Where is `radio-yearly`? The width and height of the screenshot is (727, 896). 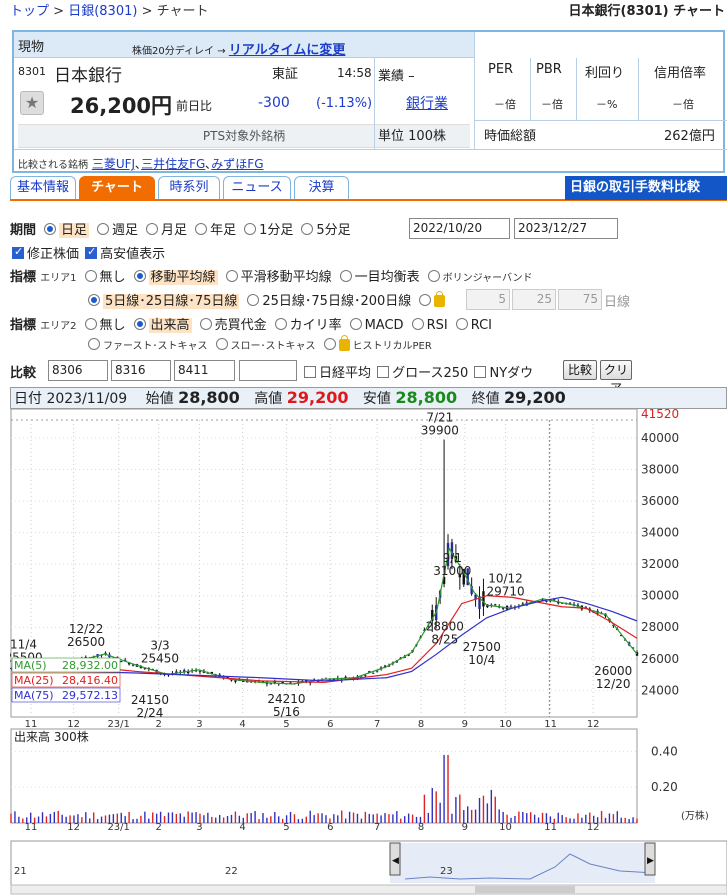 radio-yearly is located at coordinates (201, 229).